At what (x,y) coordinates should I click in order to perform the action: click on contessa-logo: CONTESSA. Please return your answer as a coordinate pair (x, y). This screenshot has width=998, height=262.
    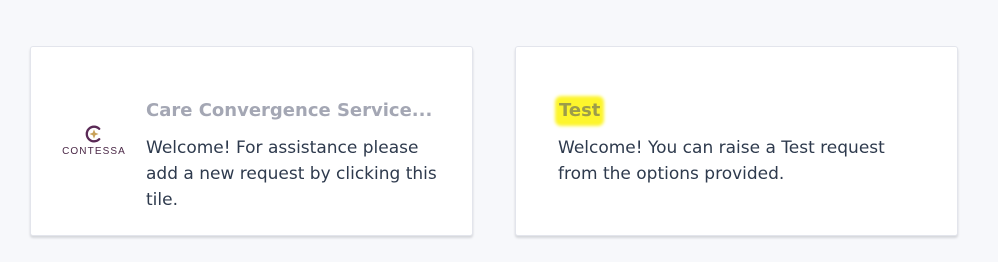
    Looking at the image, I should click on (94, 141).